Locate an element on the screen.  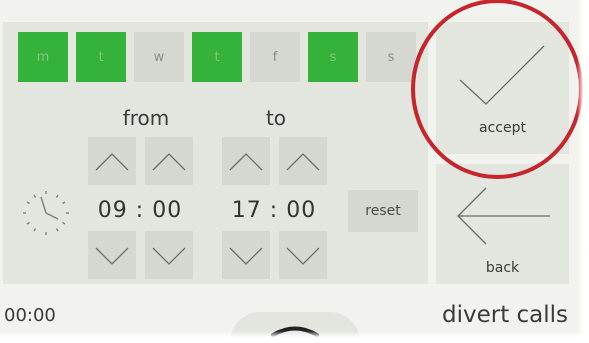
day-toggle-friday: f is located at coordinates (275, 57).